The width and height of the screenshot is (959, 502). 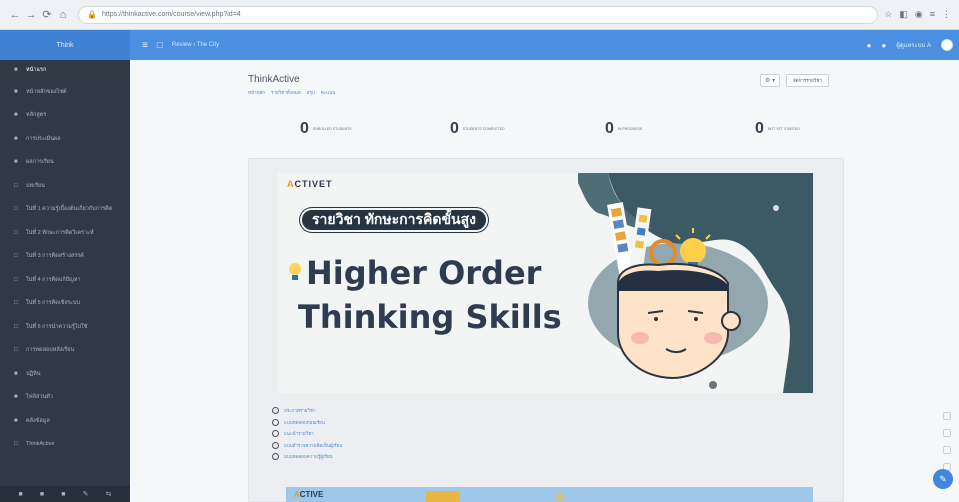 I want to click on sidebar-item: □ ใน่ที่ 3 การคิดสร้างสรรค์, so click(x=65, y=257).